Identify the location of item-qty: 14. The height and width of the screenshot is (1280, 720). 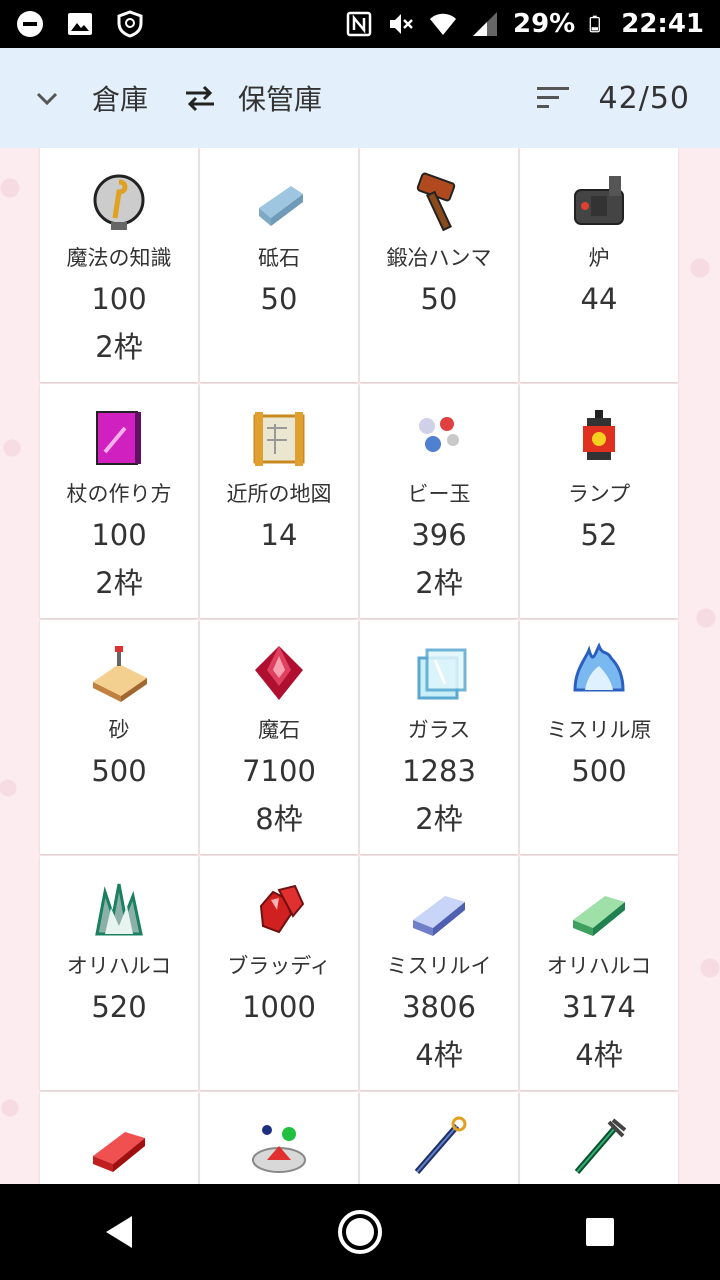
(279, 535).